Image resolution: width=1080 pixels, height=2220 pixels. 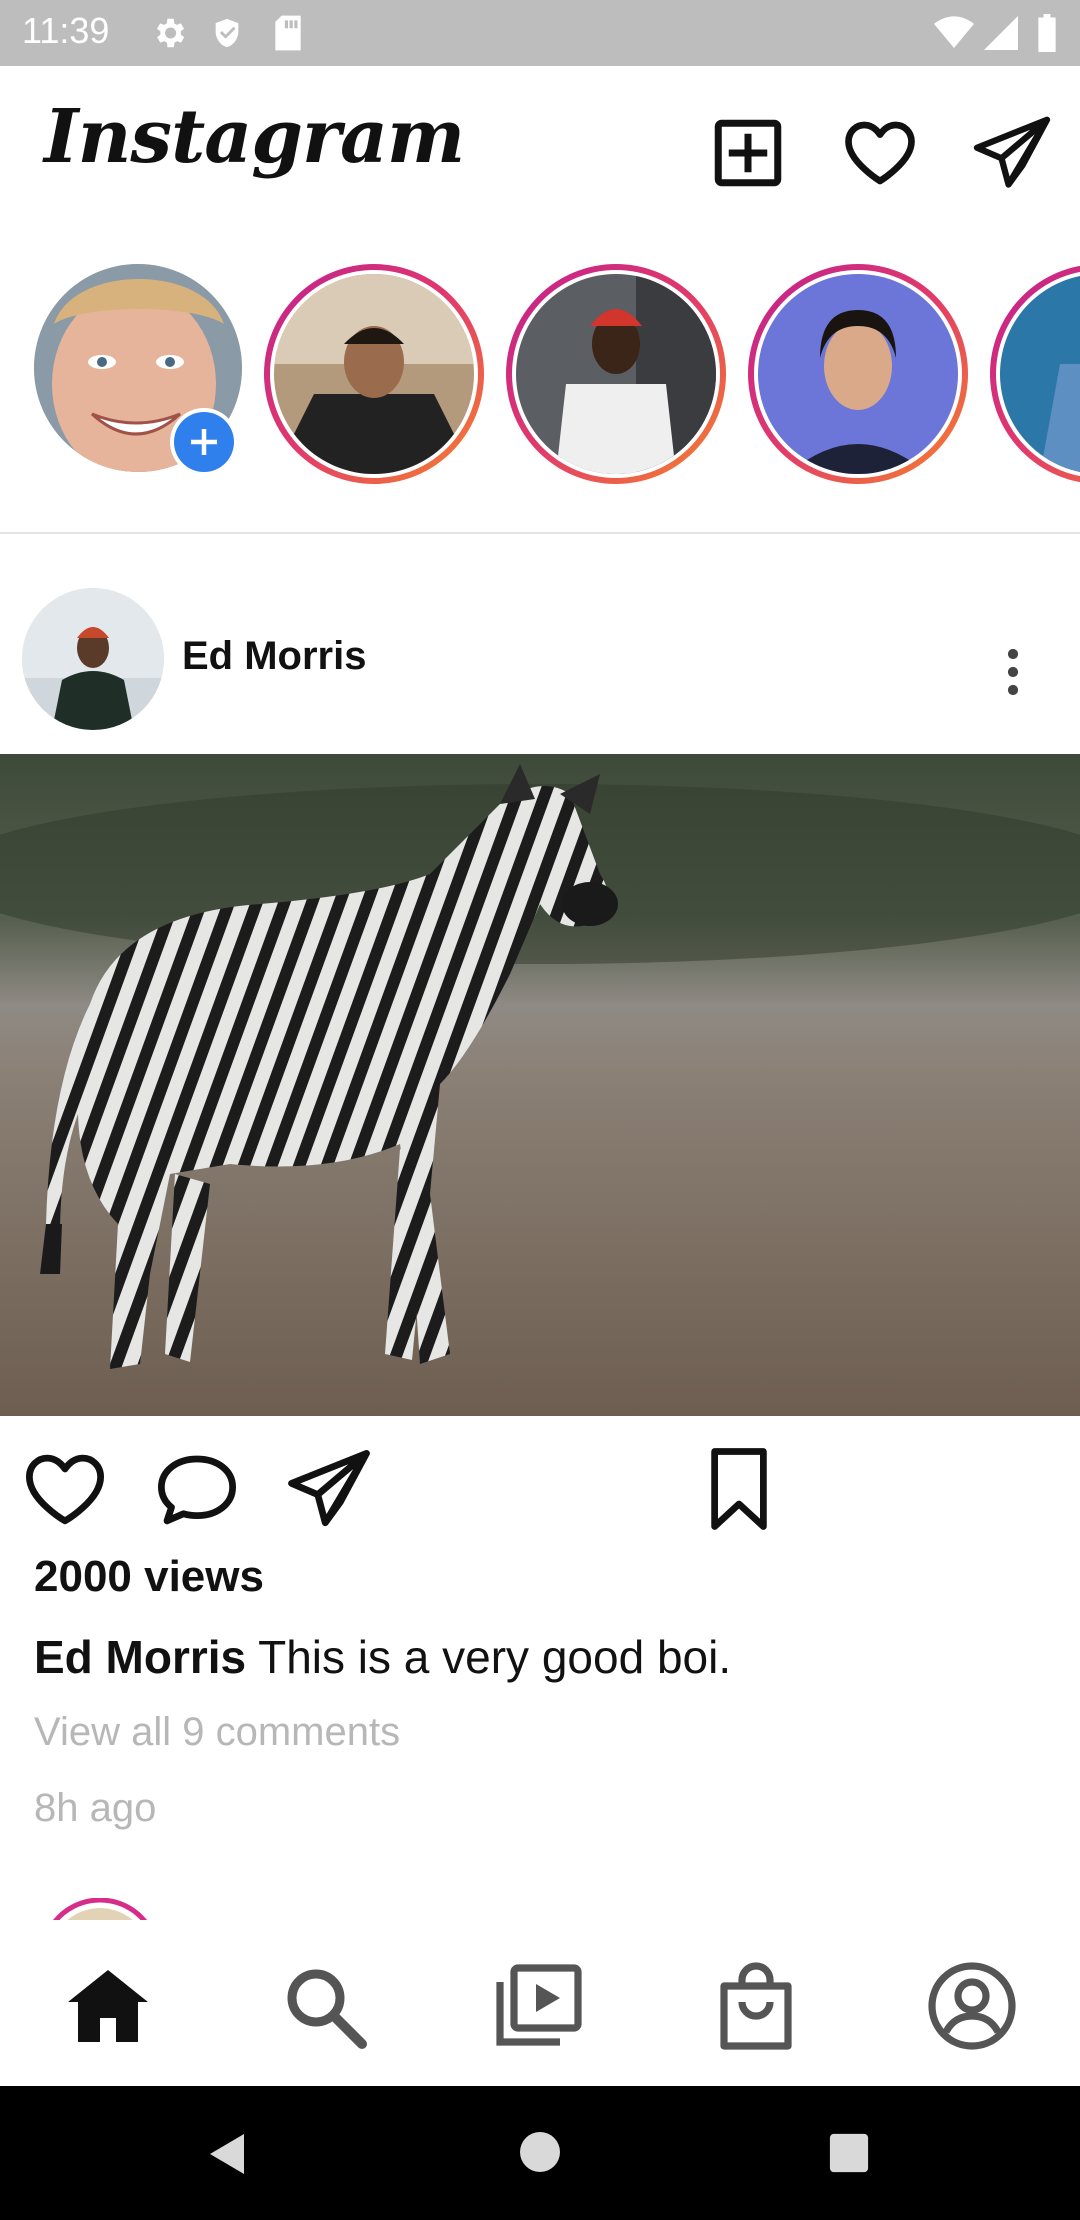 I want to click on sd-card-icon, so click(x=288, y=33).